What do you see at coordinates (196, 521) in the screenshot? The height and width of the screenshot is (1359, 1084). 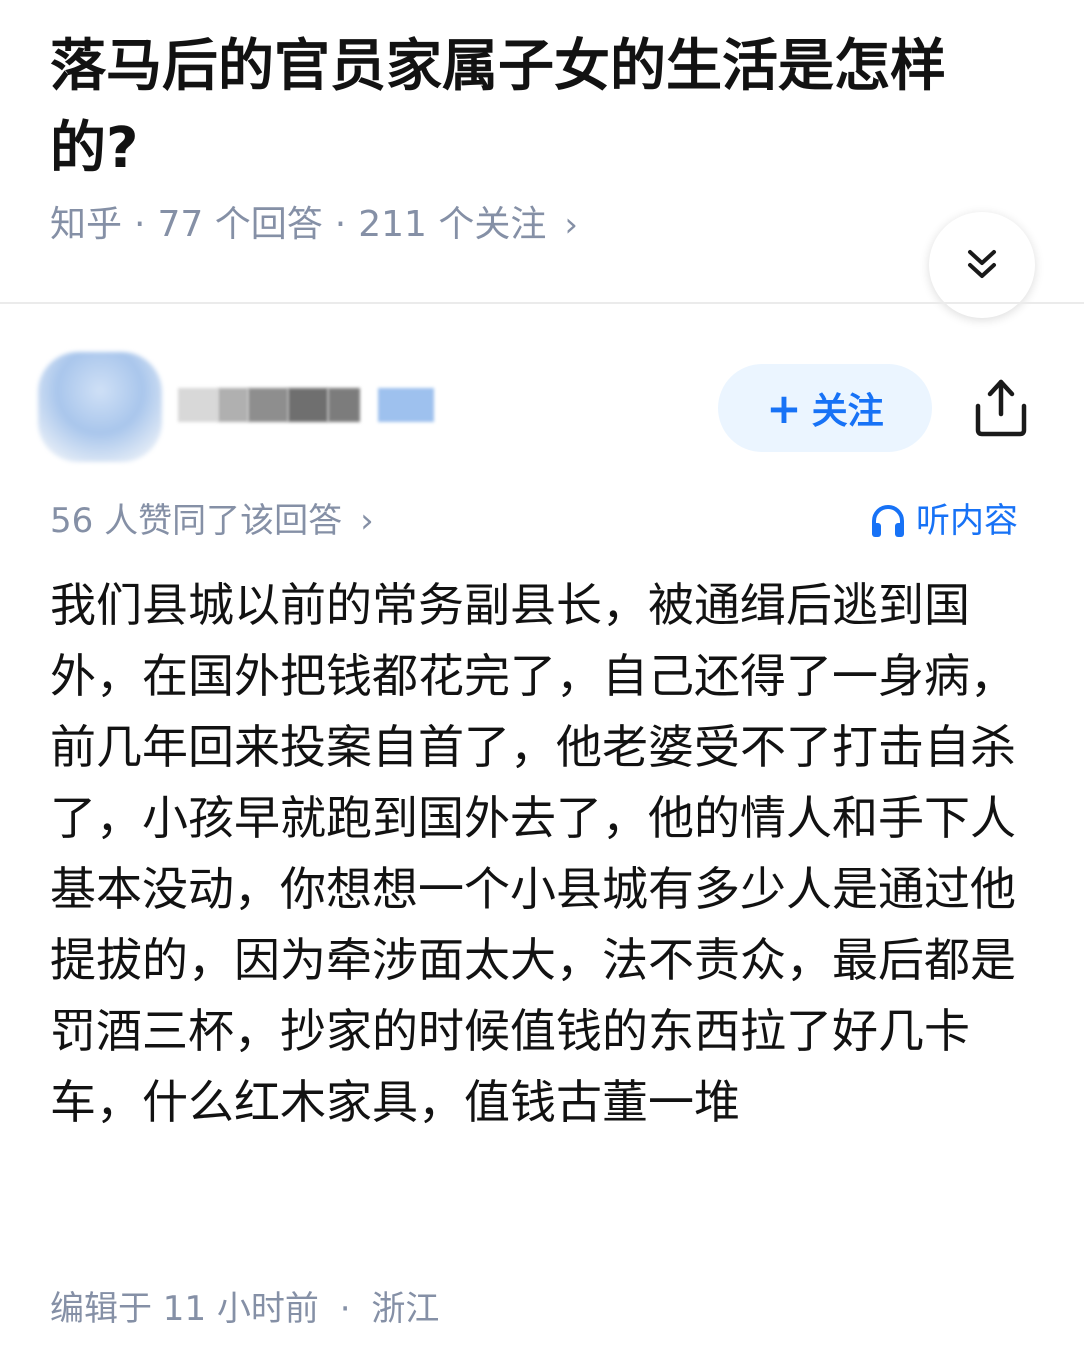 I see `vote-count: 56 人赞同了该回答` at bounding box center [196, 521].